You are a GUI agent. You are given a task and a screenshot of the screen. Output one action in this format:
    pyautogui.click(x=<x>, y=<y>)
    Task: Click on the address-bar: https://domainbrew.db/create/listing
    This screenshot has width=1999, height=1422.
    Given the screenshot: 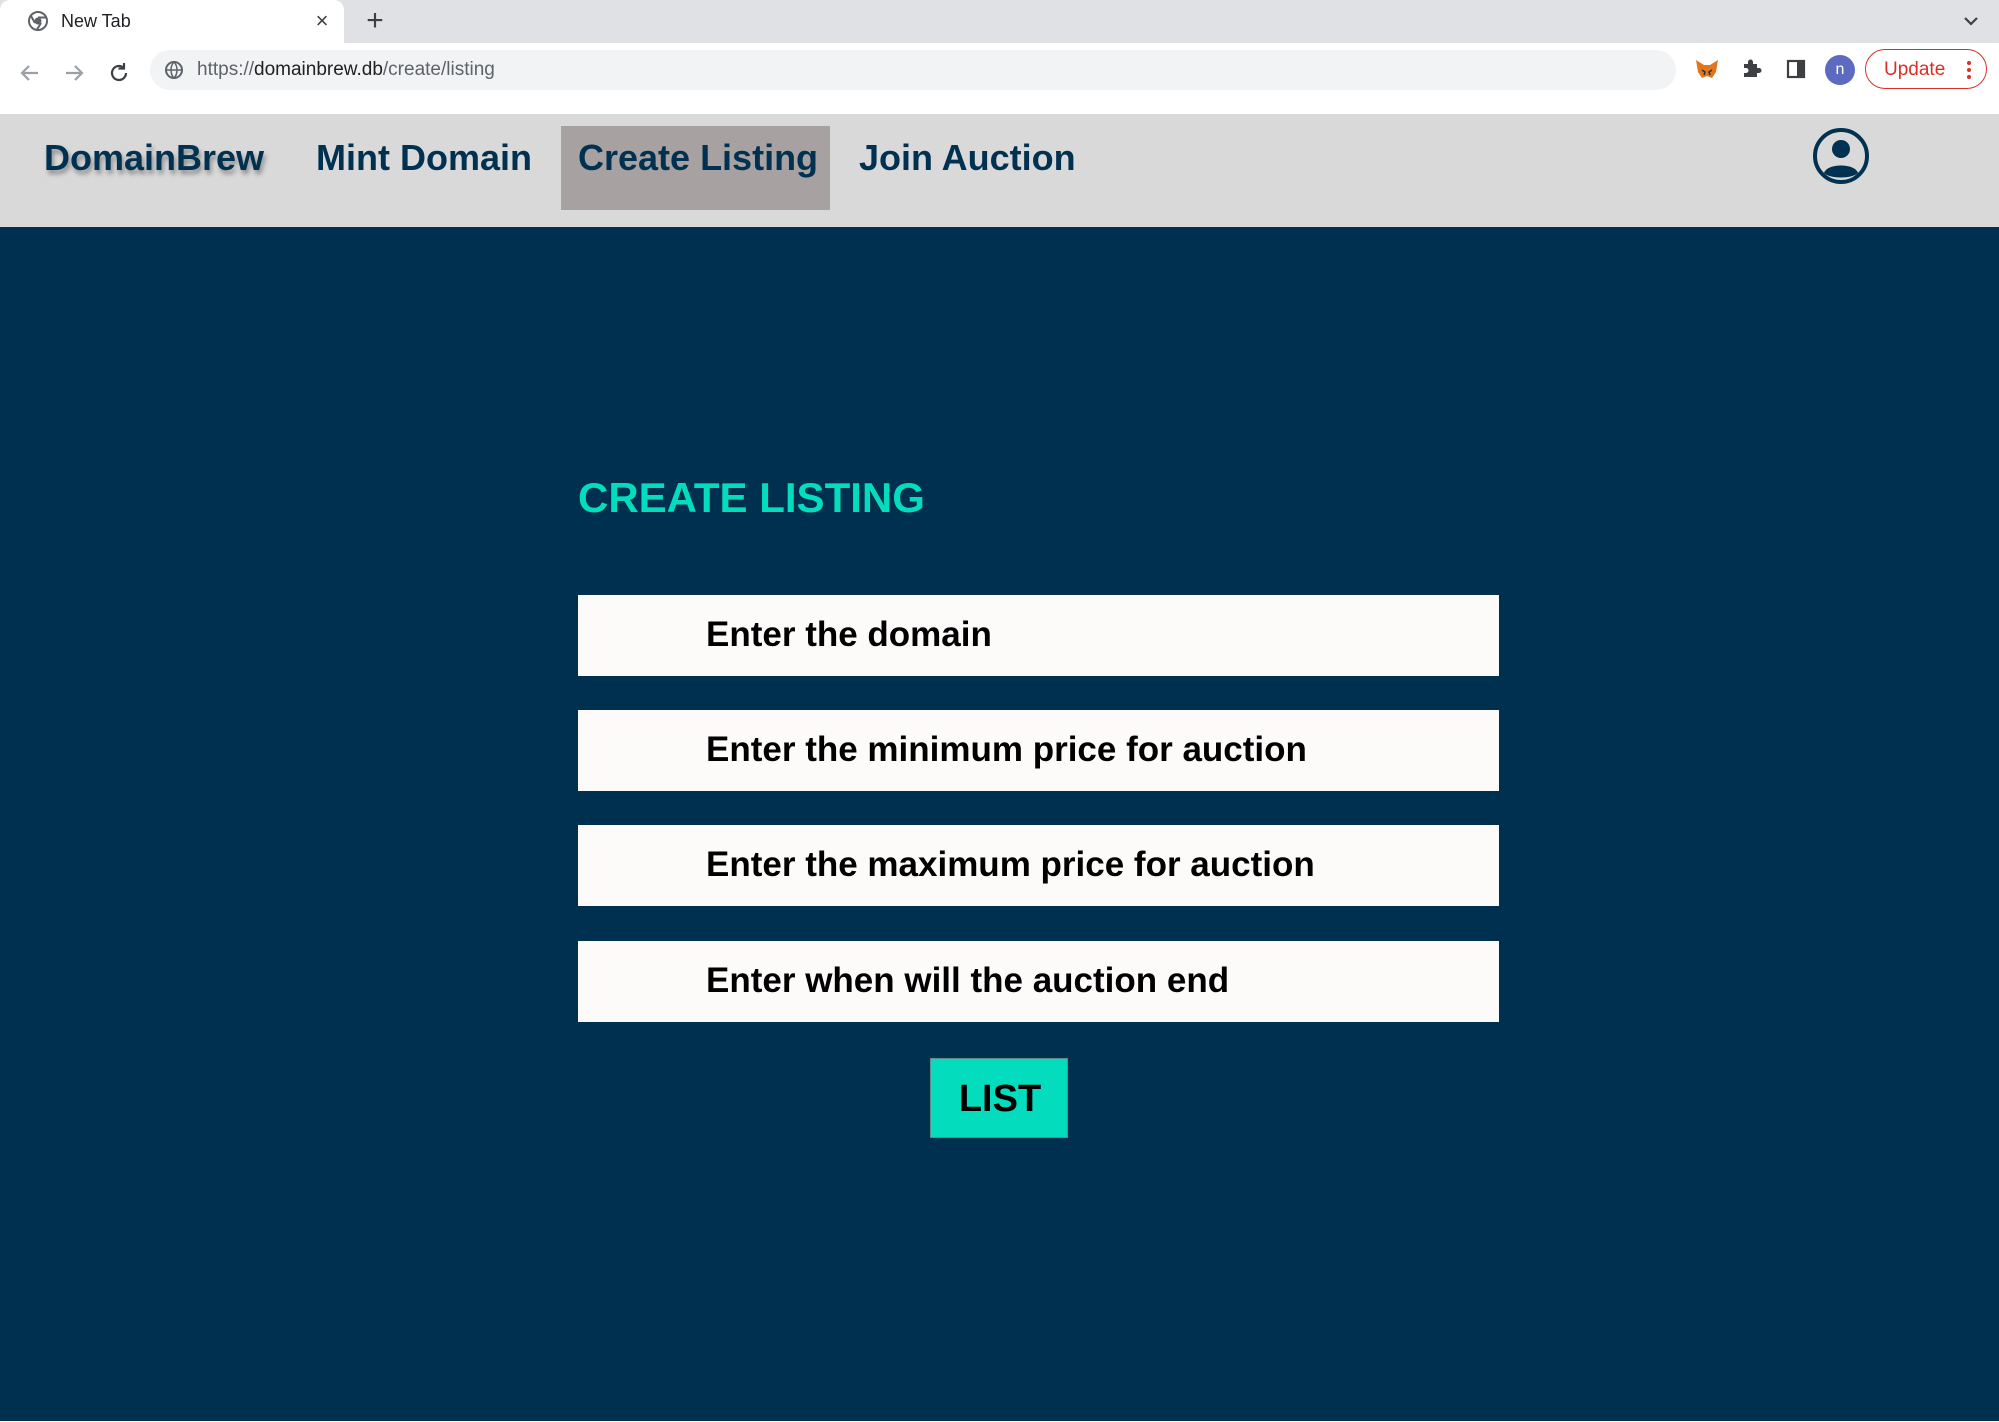 What is the action you would take?
    pyautogui.click(x=913, y=70)
    